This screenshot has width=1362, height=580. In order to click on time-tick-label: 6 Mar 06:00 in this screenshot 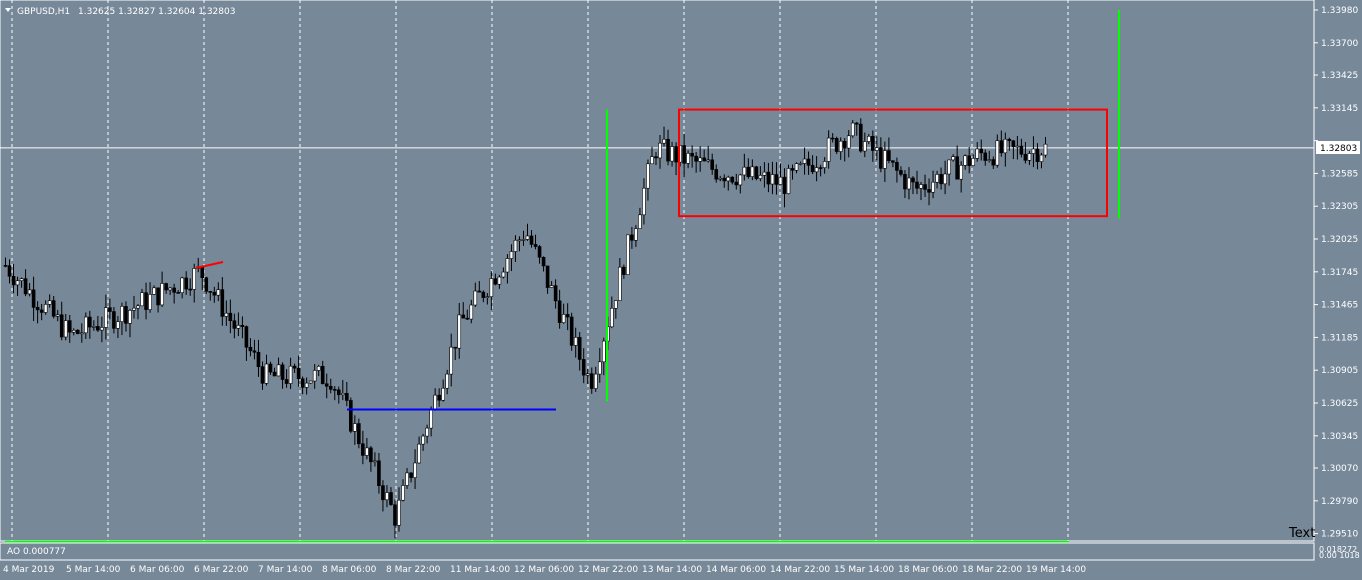, I will do `click(157, 570)`.